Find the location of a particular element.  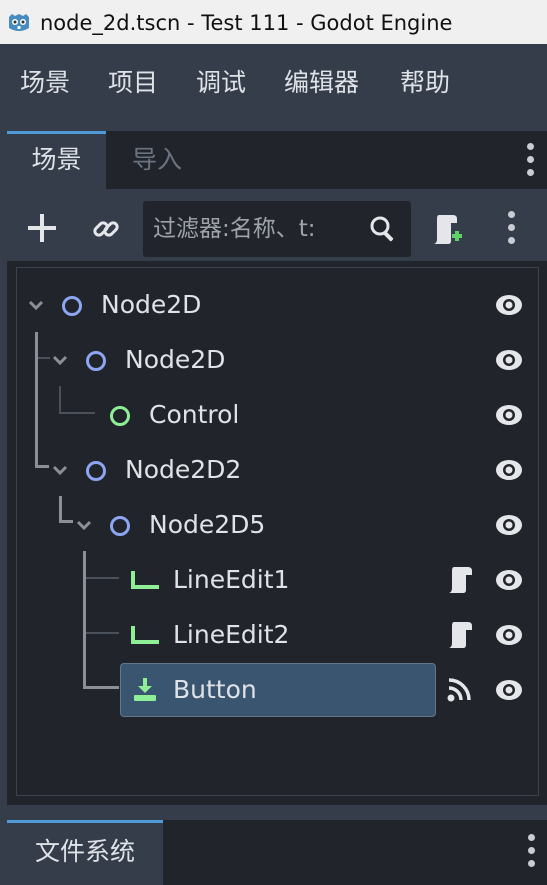

menu-scene: 场景 is located at coordinates (45, 83).